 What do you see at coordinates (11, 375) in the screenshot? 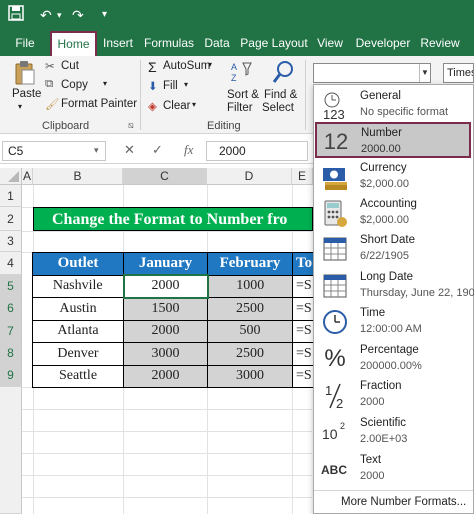
I see `row-header-9: 9` at bounding box center [11, 375].